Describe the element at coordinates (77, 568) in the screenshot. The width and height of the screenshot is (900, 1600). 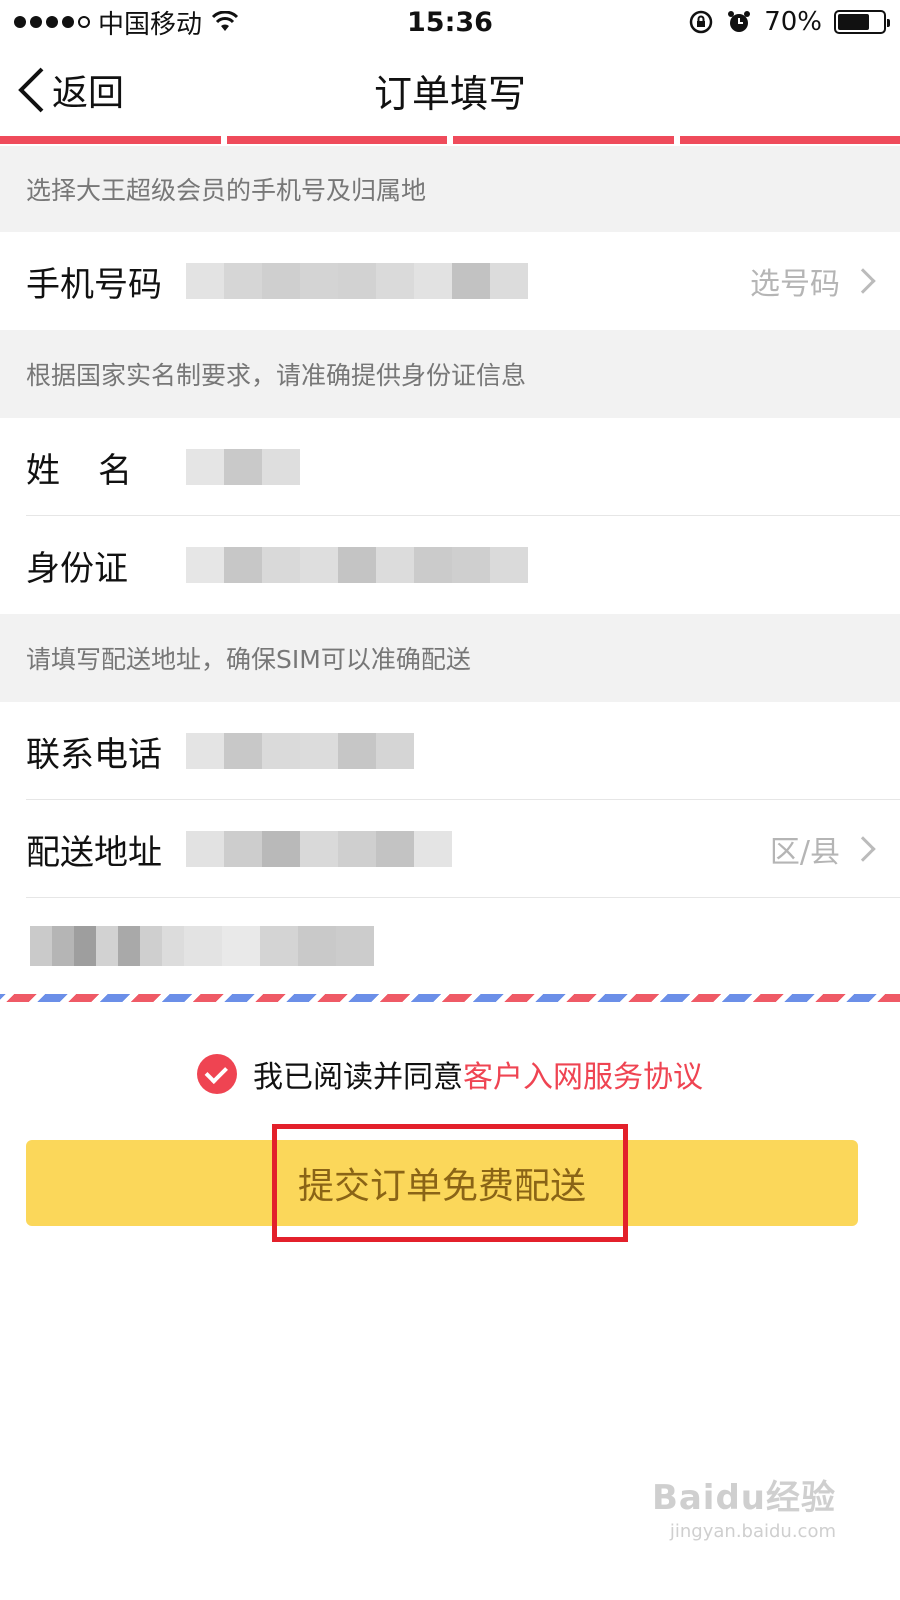
I see `id-card-label: 身份证` at that location.